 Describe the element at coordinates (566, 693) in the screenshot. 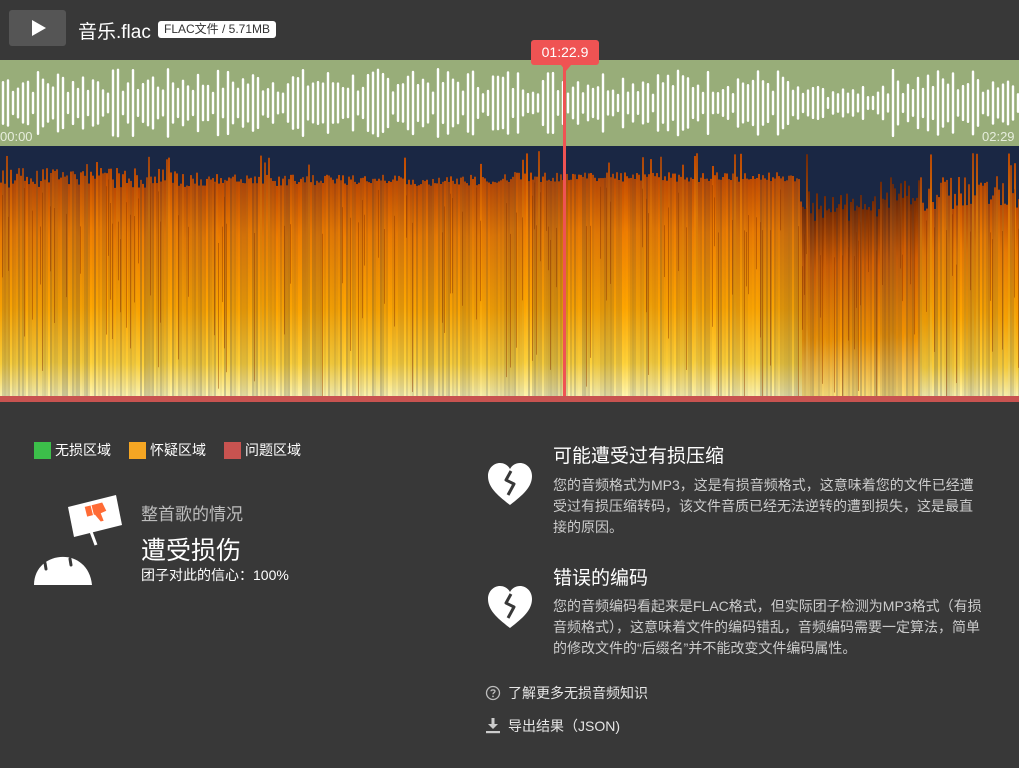

I see `learn-more-link: 了解更多无损音频知识` at that location.